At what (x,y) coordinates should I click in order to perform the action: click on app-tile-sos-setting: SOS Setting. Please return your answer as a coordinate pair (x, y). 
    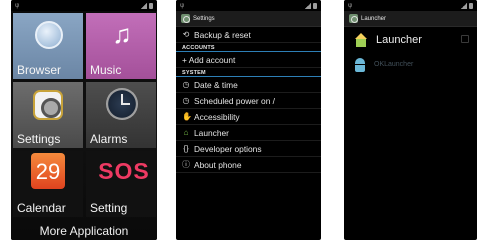
    Looking at the image, I should click on (121, 184).